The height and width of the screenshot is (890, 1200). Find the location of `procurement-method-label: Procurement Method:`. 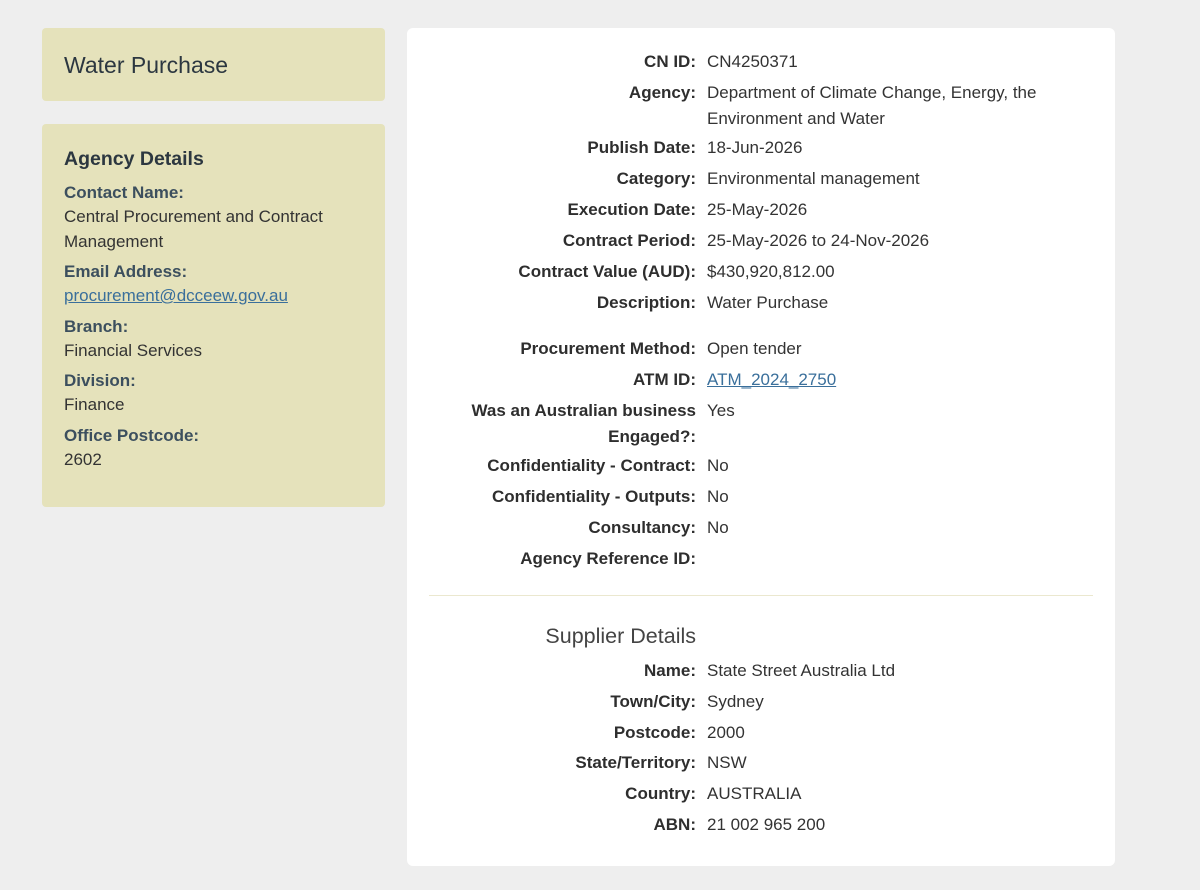

procurement-method-label: Procurement Method: is located at coordinates (608, 348).